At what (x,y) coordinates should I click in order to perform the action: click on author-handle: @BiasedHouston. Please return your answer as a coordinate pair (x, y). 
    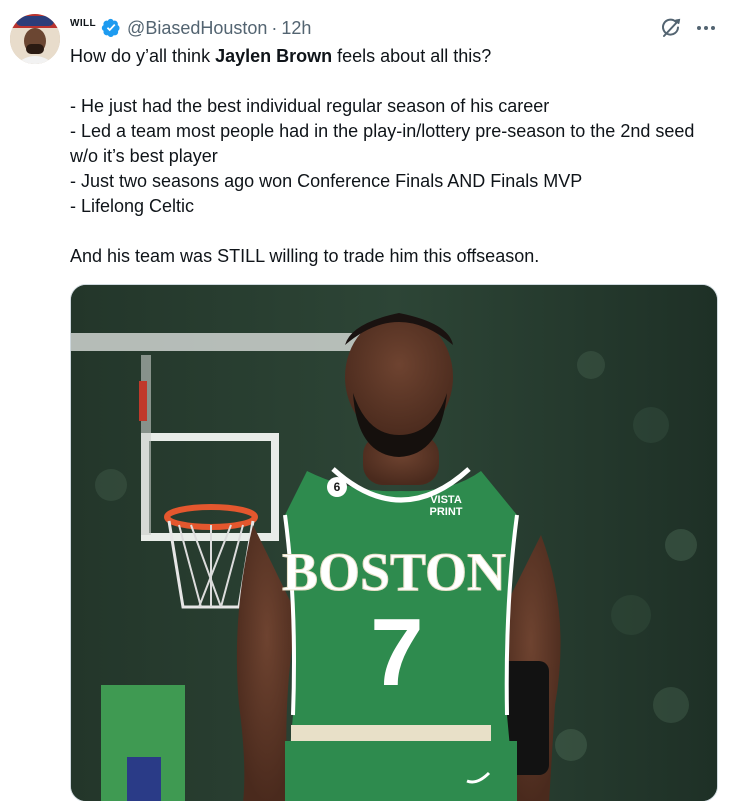
    Looking at the image, I should click on (197, 28).